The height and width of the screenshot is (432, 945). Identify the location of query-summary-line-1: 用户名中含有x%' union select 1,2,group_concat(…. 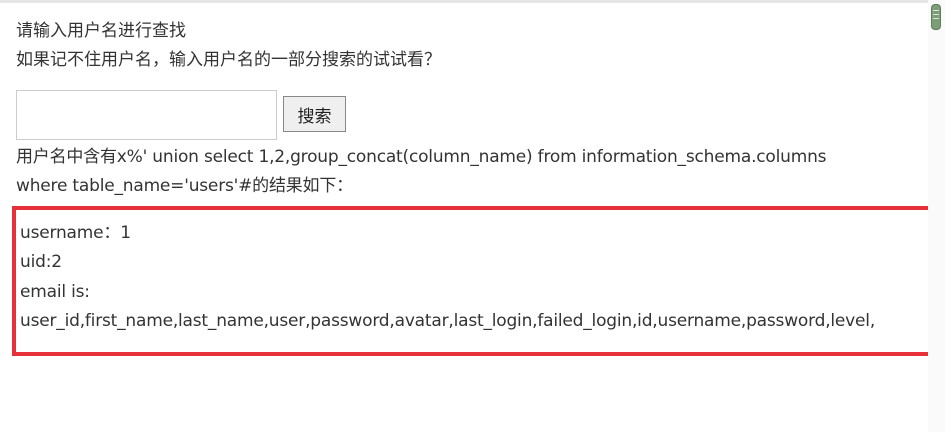
(421, 157).